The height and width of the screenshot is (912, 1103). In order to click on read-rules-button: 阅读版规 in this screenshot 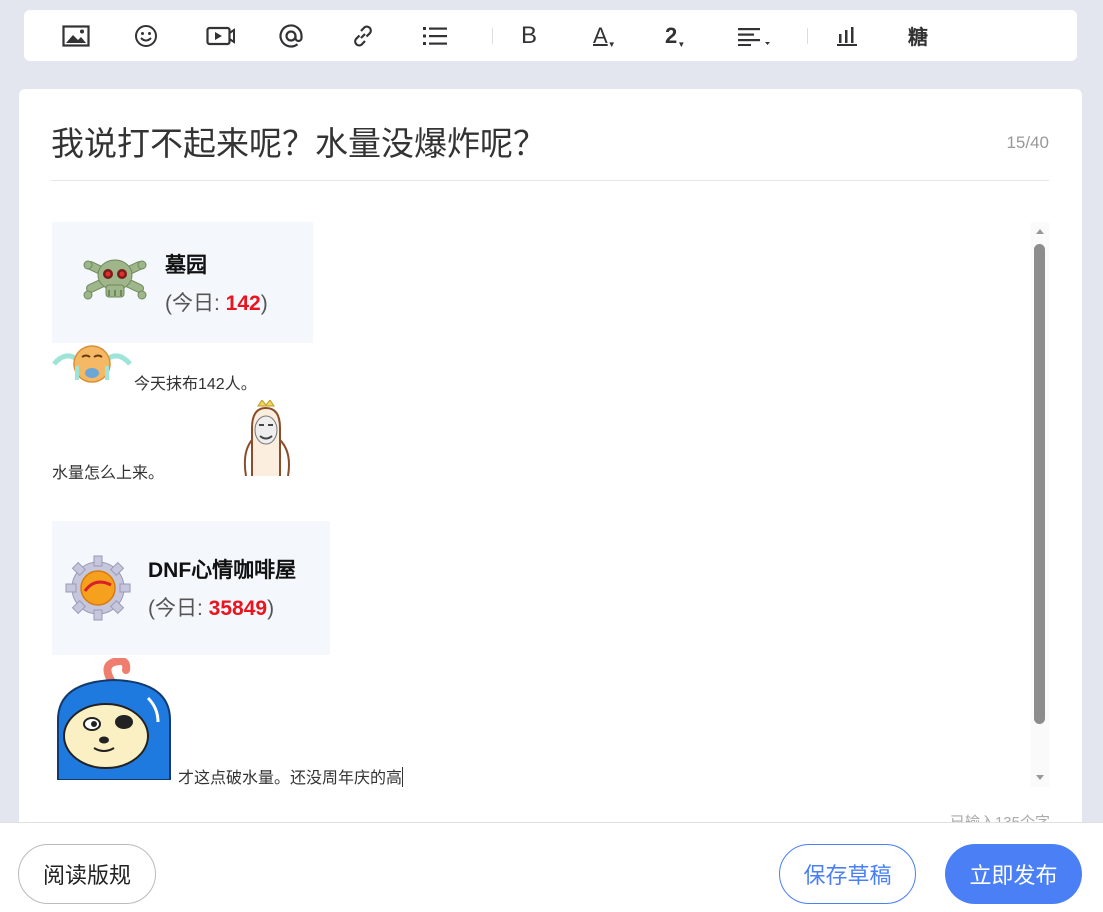, I will do `click(87, 874)`.